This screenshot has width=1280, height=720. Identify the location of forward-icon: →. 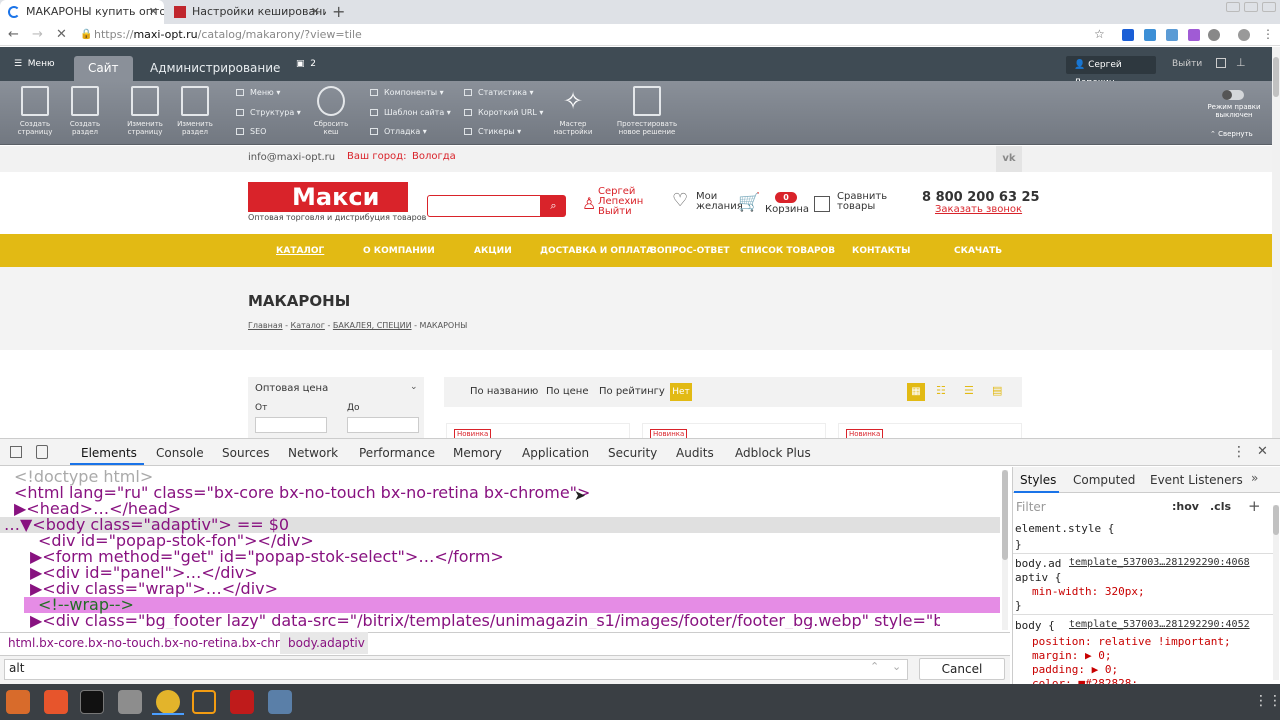
(37, 34).